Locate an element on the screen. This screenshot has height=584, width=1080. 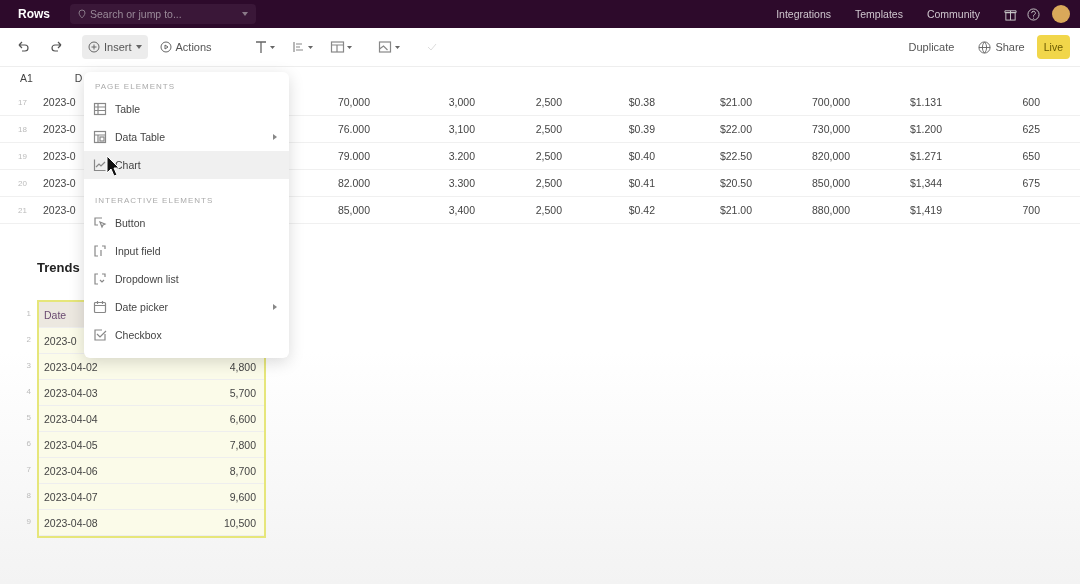
nav-link: Integrations is located at coordinates (804, 14).